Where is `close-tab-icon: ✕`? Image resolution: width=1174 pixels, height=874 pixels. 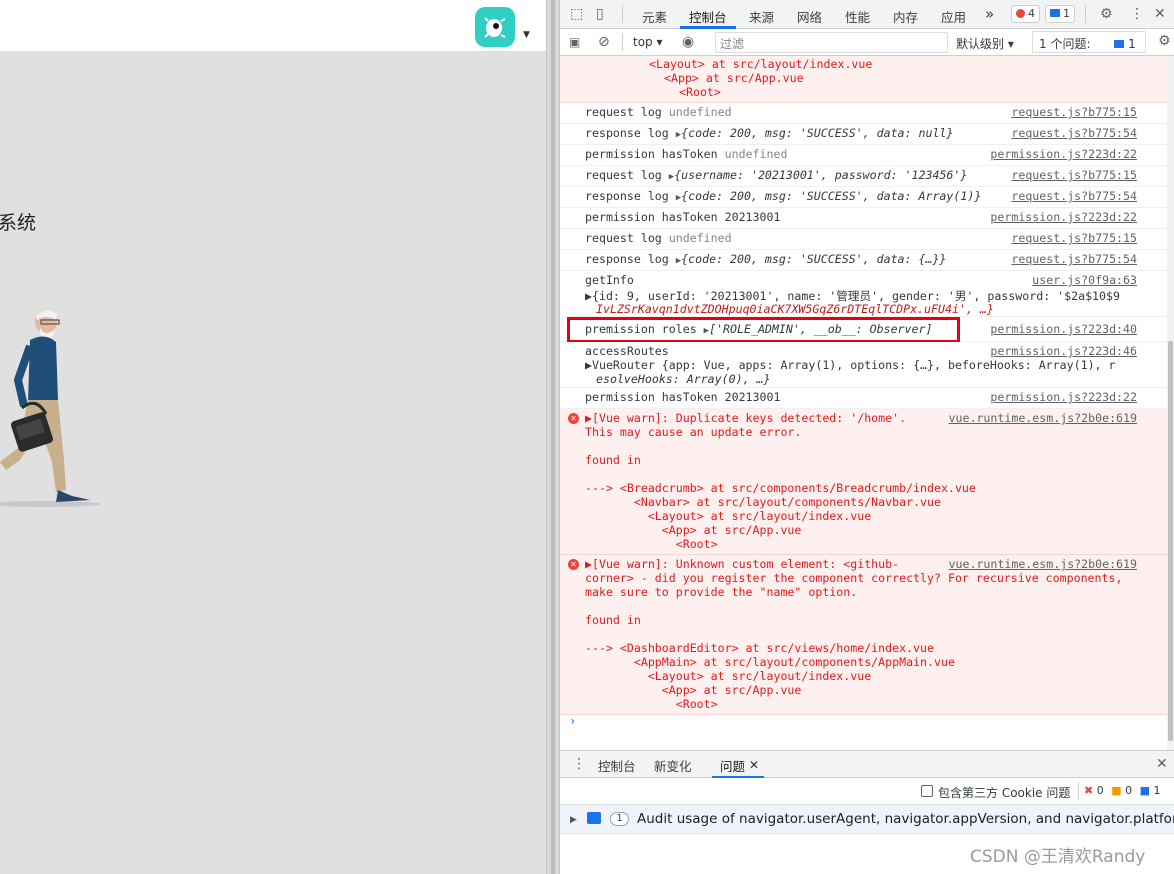 close-tab-icon: ✕ is located at coordinates (754, 765).